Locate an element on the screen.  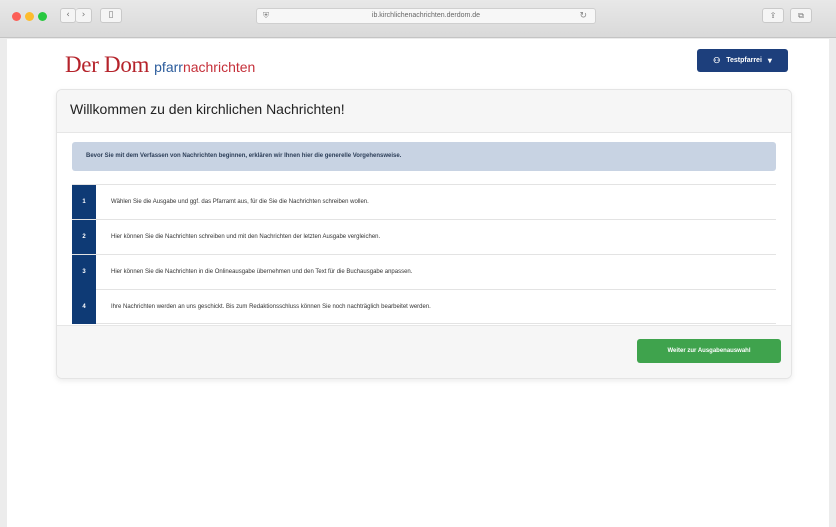
user-icon: ⚇ is located at coordinates (717, 60).